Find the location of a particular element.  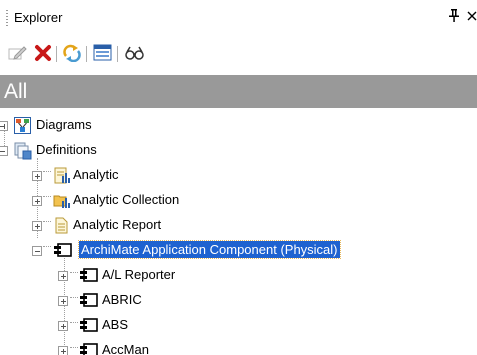

find-binoculars-icon is located at coordinates (134, 53).